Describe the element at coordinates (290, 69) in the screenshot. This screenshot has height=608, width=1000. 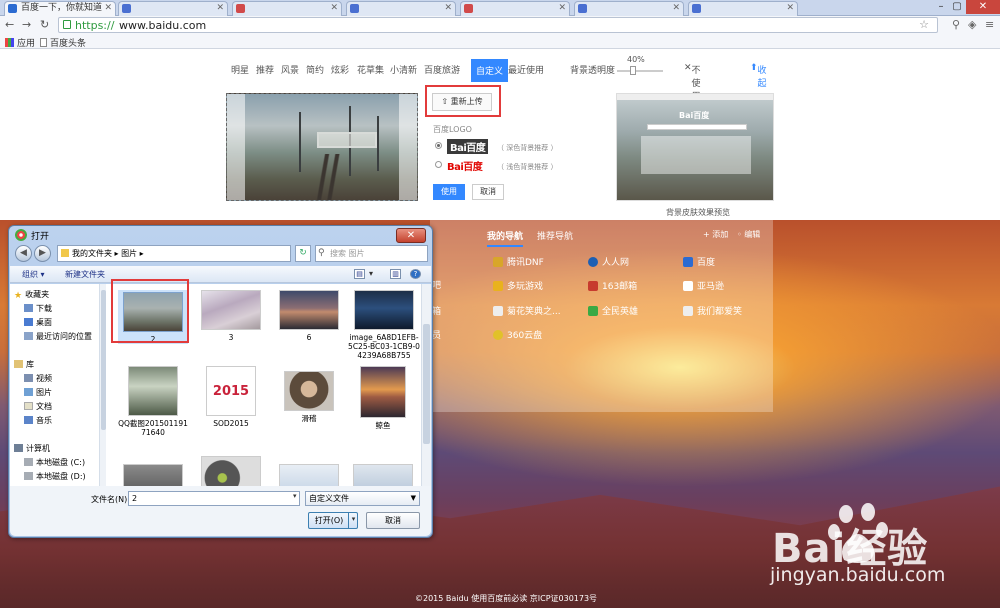
I see `skin-cat-scenery: 风景` at that location.